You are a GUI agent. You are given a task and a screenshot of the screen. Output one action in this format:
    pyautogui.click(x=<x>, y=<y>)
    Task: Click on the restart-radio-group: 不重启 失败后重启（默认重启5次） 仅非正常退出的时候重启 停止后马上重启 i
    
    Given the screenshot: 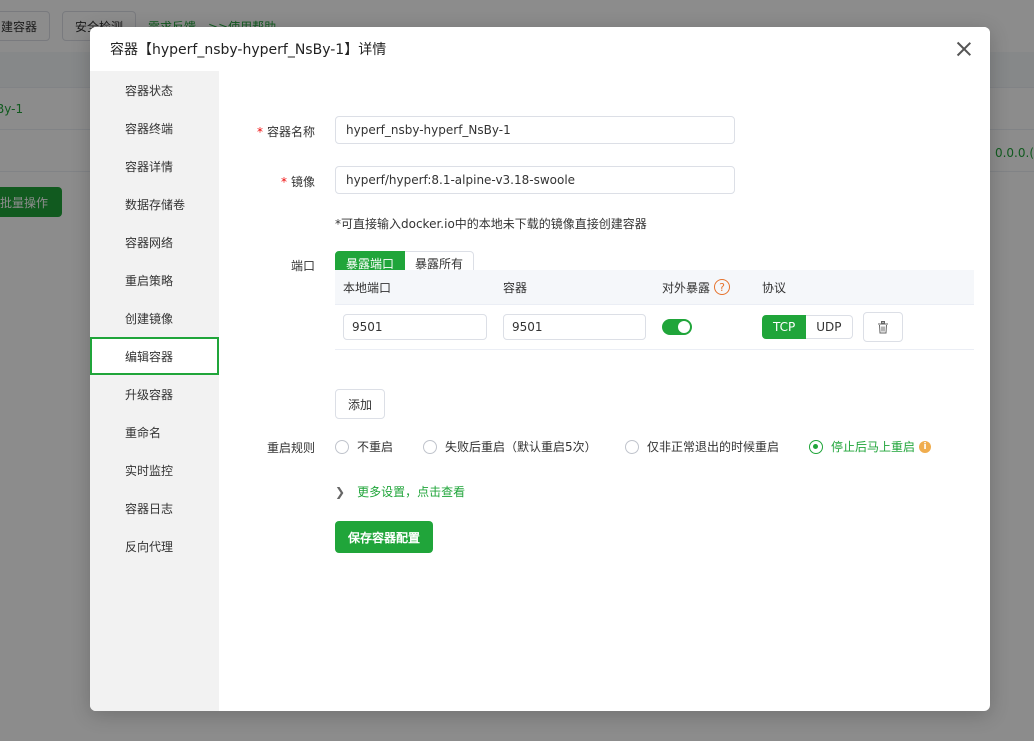 What is the action you would take?
    pyautogui.click(x=633, y=446)
    